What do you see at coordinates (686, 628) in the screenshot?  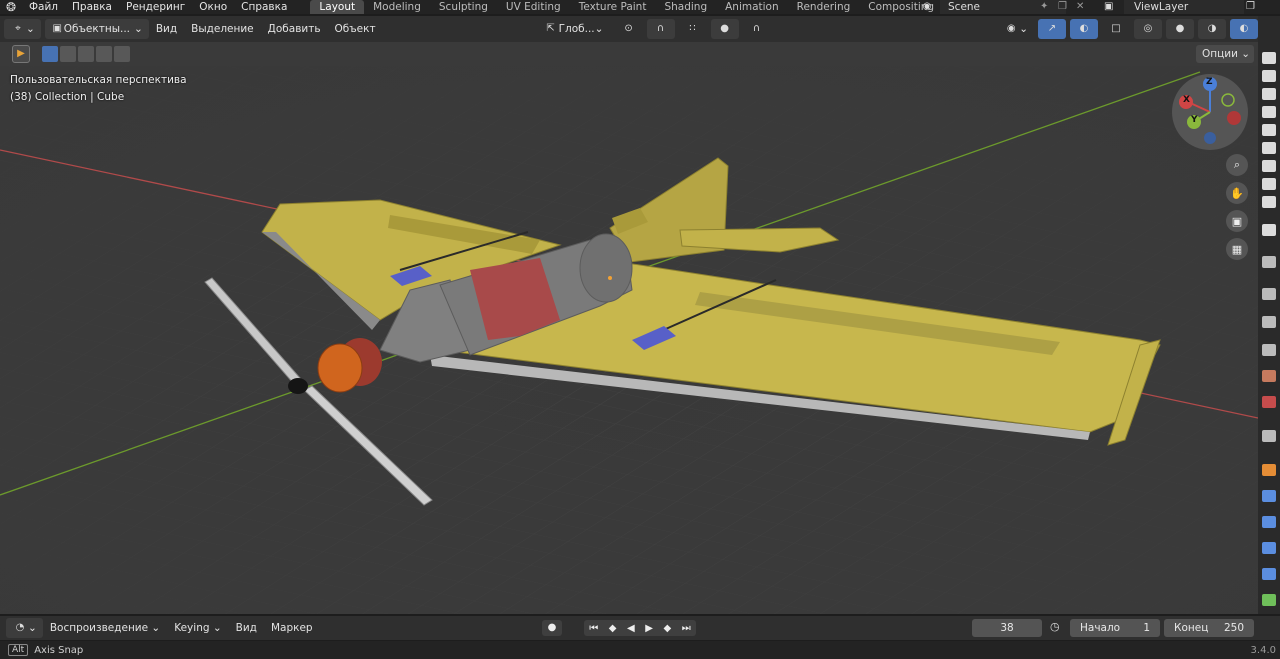 I see `jump-end-icon: ⏭` at bounding box center [686, 628].